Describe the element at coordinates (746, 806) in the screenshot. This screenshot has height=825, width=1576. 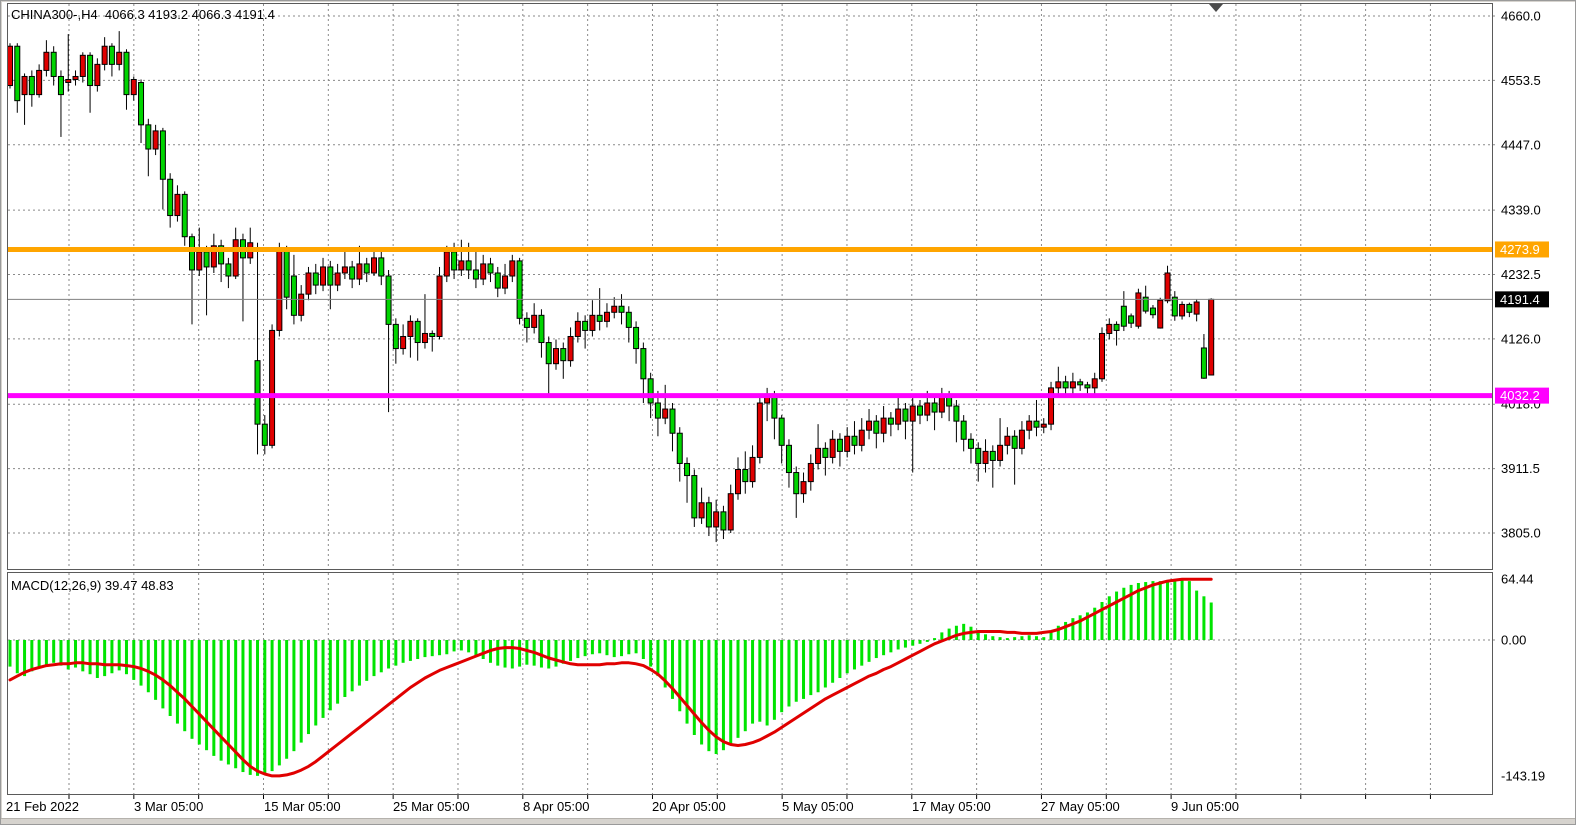
I see `time-axis-drag-zone` at that location.